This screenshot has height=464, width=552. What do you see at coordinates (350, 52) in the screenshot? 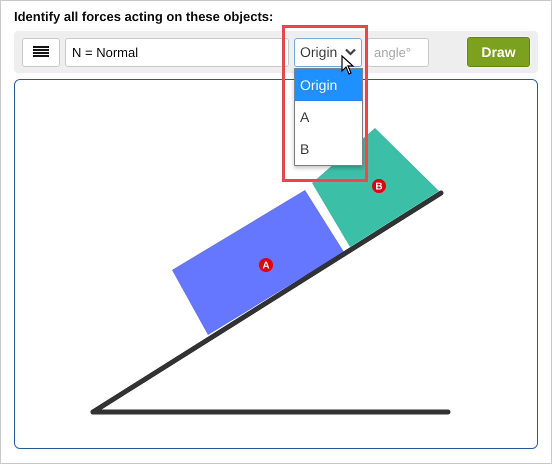
I see `chevron-icon` at bounding box center [350, 52].